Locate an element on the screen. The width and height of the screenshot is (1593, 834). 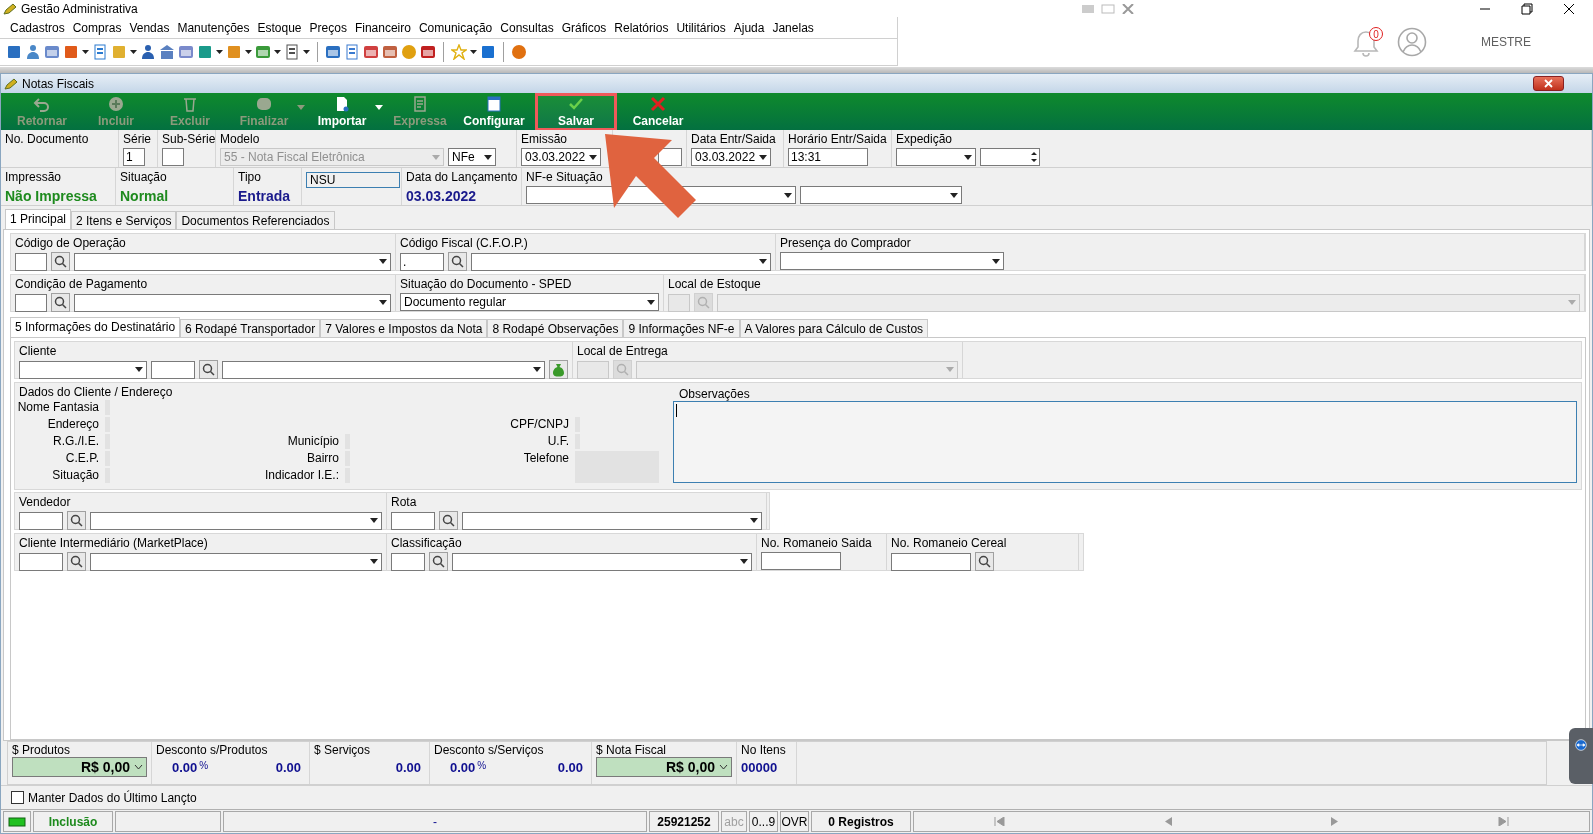
first-button is located at coordinates (999, 821).